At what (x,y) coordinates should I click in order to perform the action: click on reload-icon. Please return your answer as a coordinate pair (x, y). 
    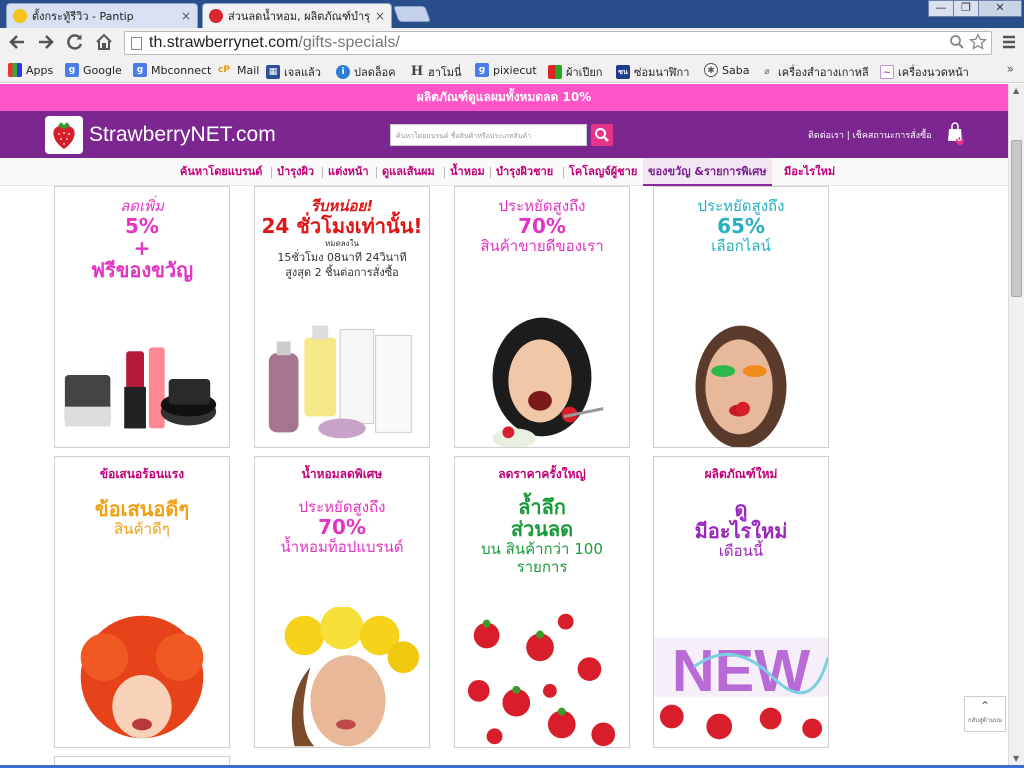
    Looking at the image, I should click on (75, 44).